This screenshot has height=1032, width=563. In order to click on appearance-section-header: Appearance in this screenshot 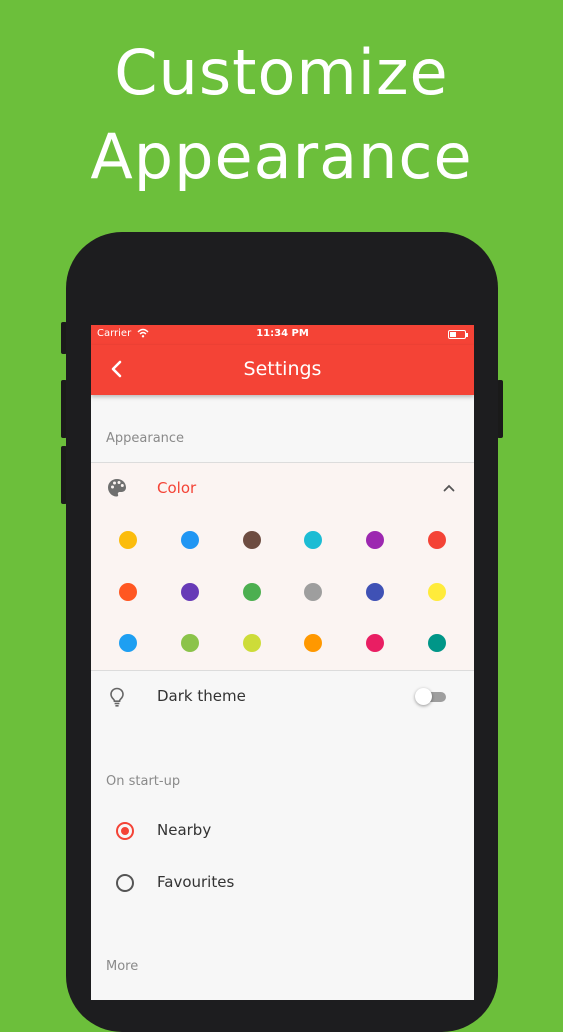, I will do `click(145, 438)`.